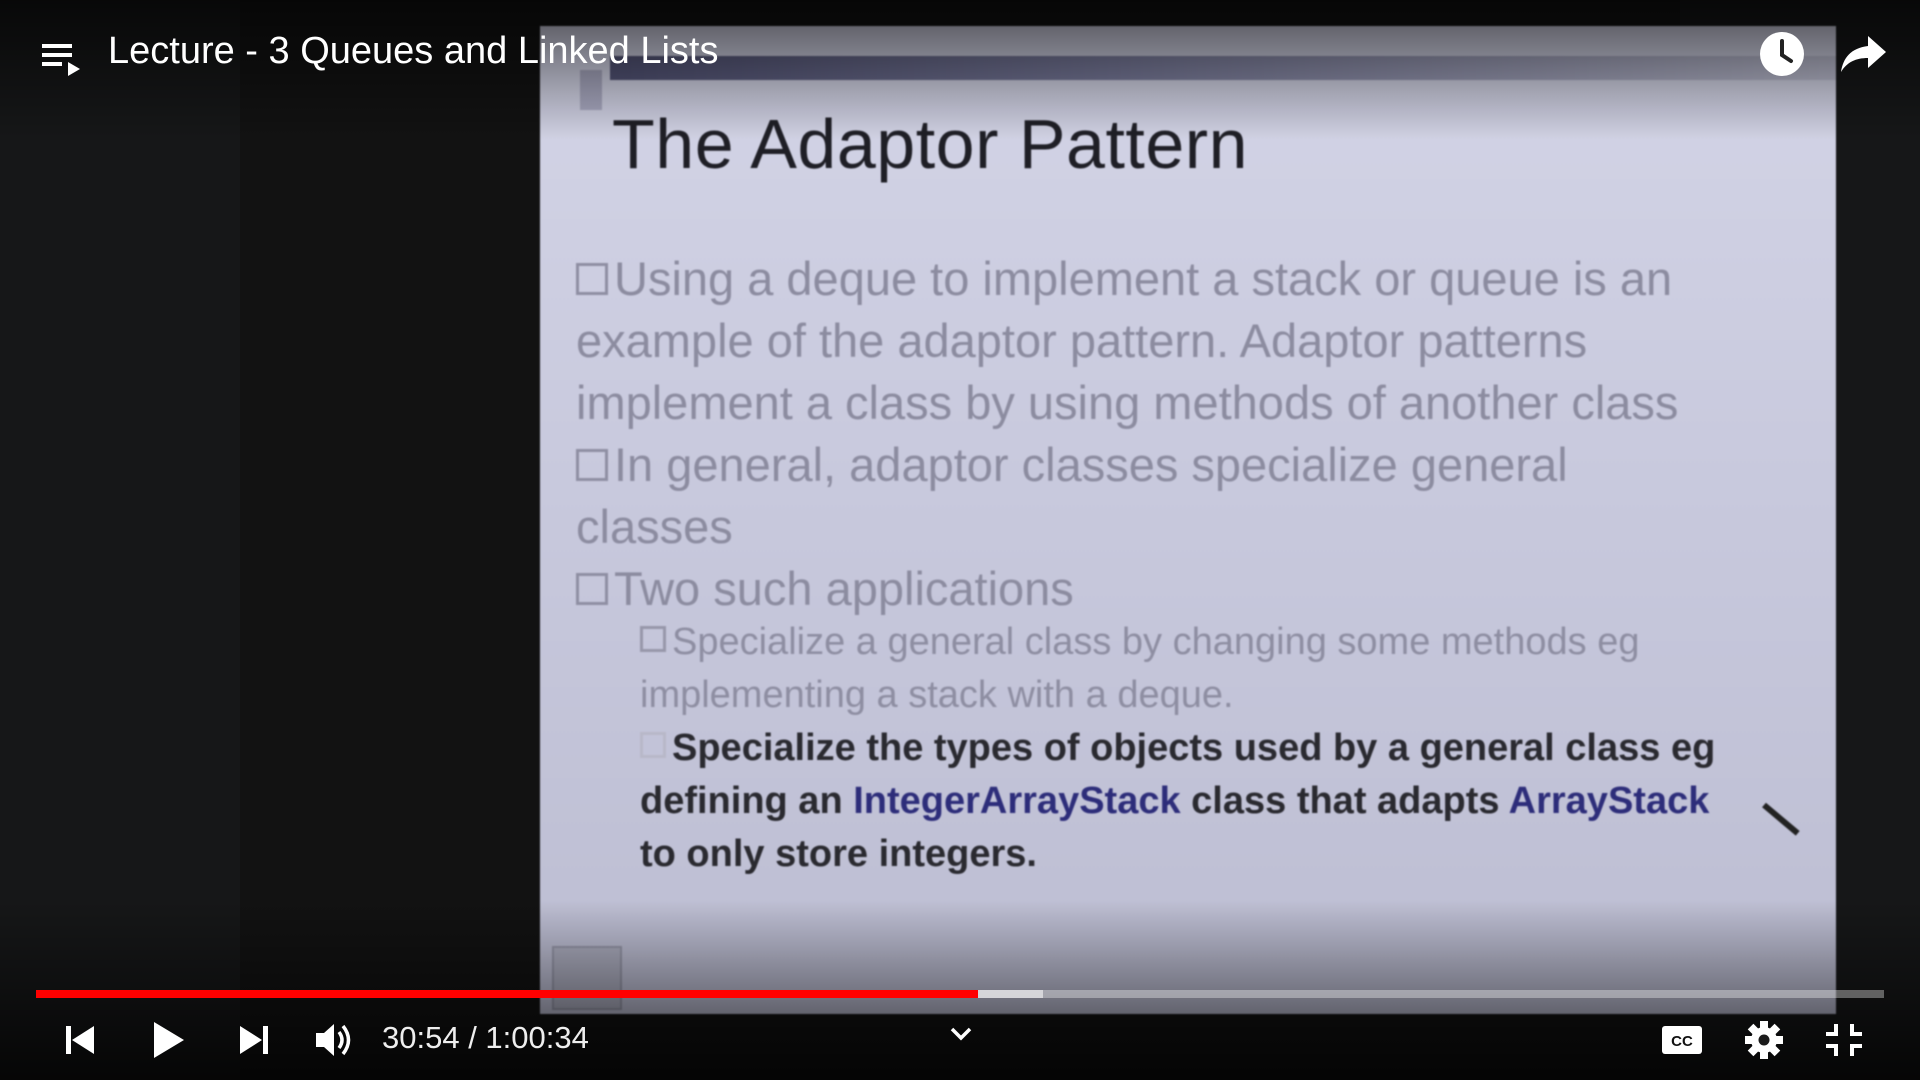 The height and width of the screenshot is (1080, 1920). Describe the element at coordinates (80, 1040) in the screenshot. I see `previous-icon` at that location.